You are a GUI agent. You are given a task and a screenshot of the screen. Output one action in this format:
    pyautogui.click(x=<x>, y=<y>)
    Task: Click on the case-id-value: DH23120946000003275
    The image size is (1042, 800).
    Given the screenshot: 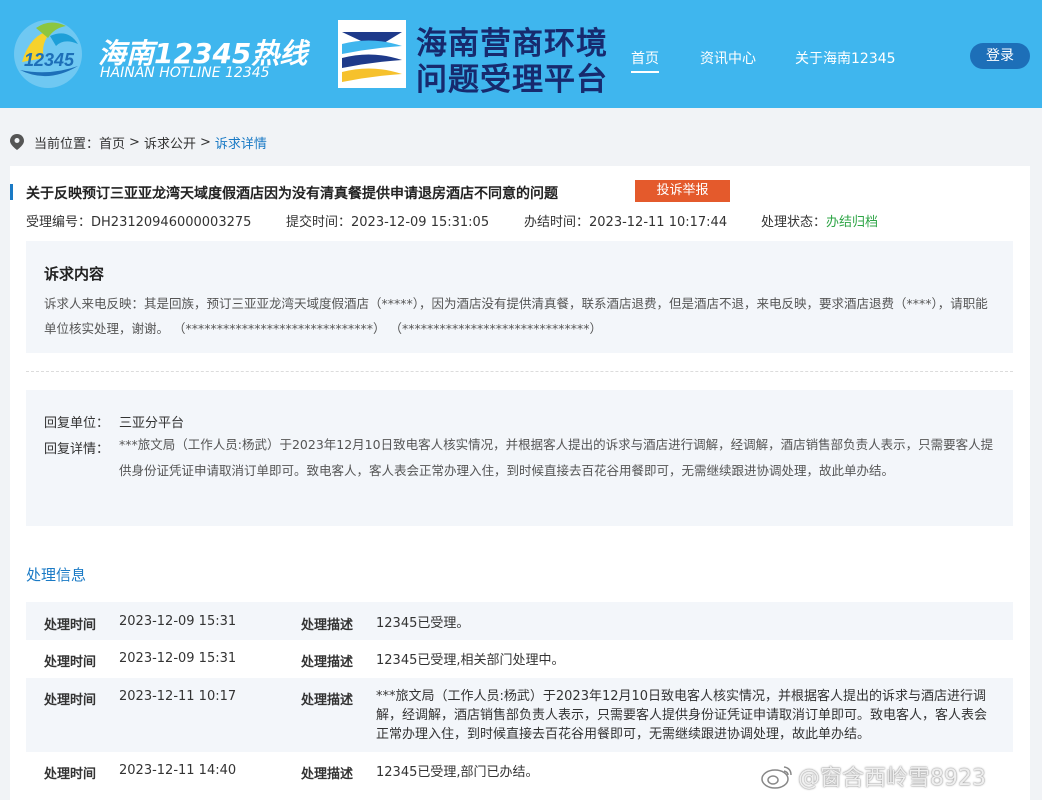 What is the action you would take?
    pyautogui.click(x=171, y=222)
    